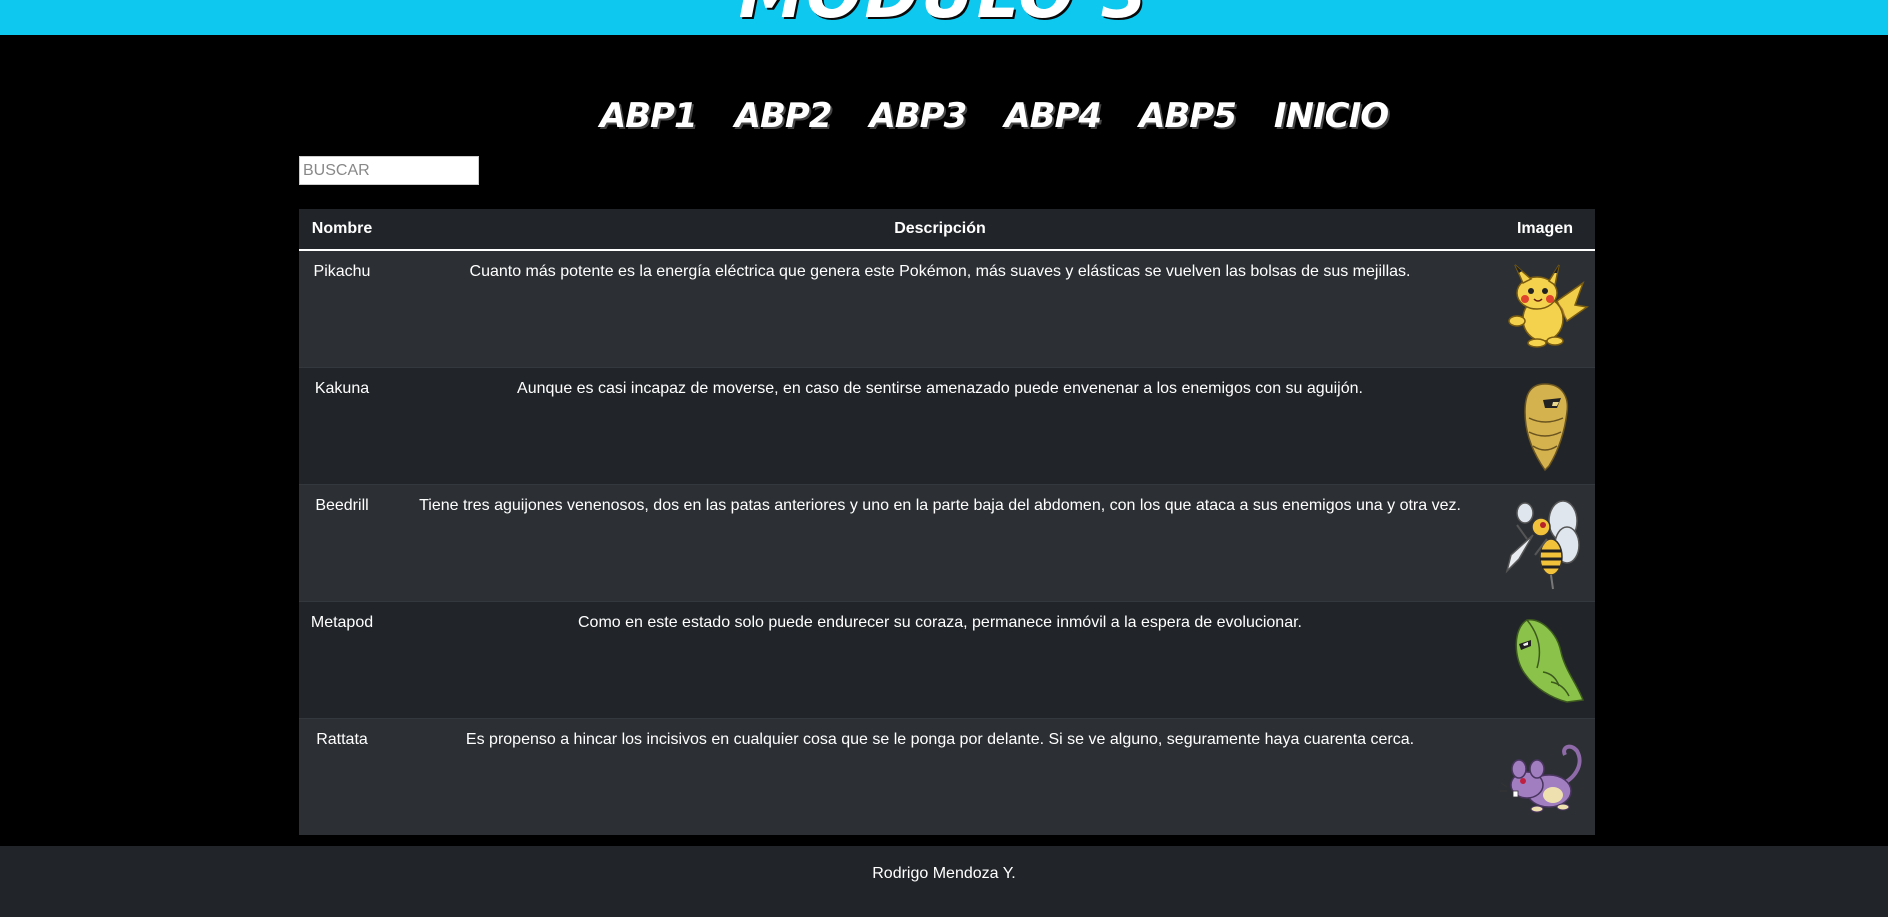  Describe the element at coordinates (342, 542) in the screenshot. I see `pokemon-name: Beedrill` at that location.